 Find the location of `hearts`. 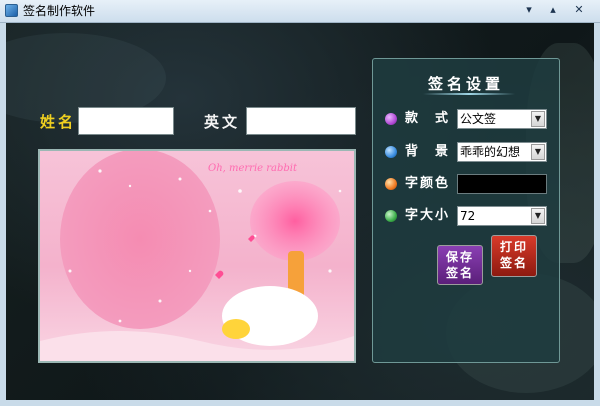

hearts is located at coordinates (235, 257).